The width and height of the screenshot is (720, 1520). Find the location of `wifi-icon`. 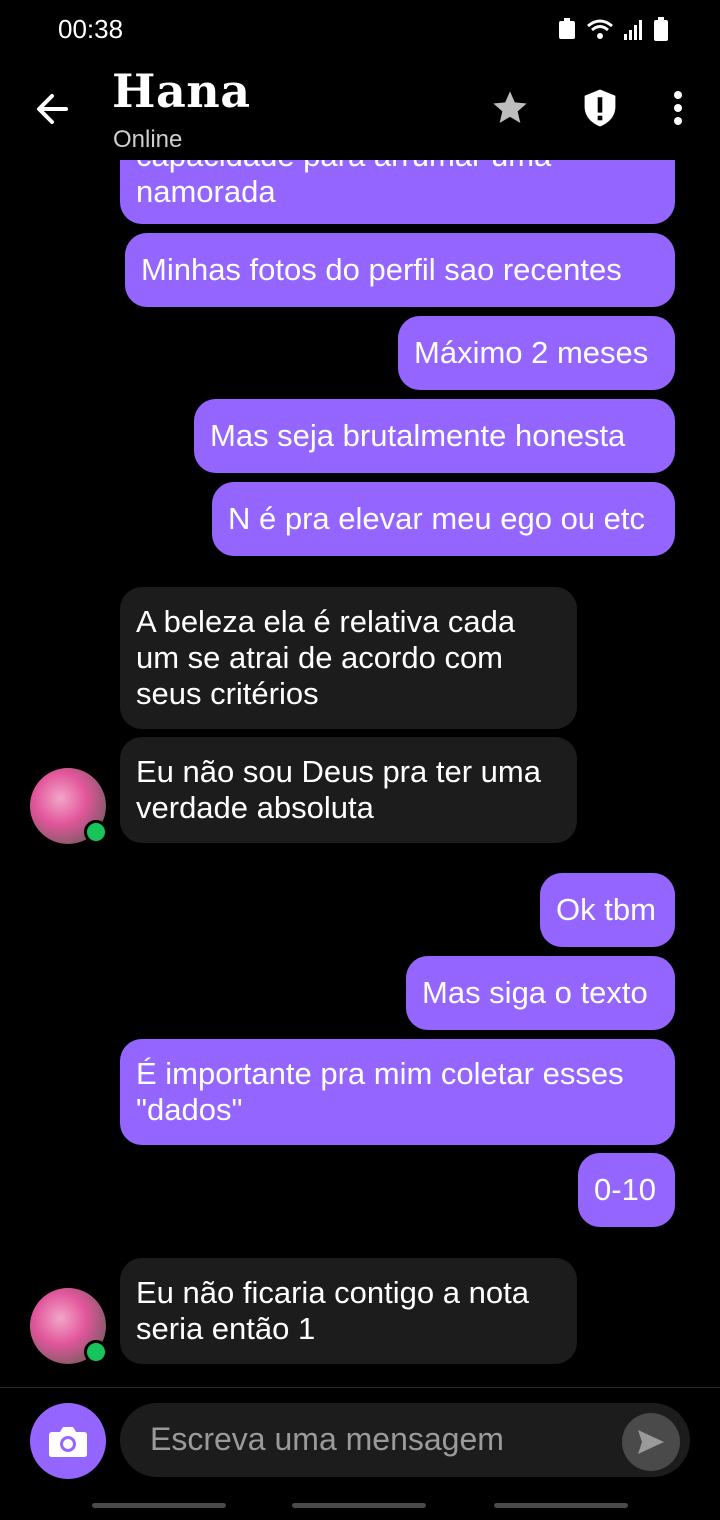

wifi-icon is located at coordinates (600, 29).